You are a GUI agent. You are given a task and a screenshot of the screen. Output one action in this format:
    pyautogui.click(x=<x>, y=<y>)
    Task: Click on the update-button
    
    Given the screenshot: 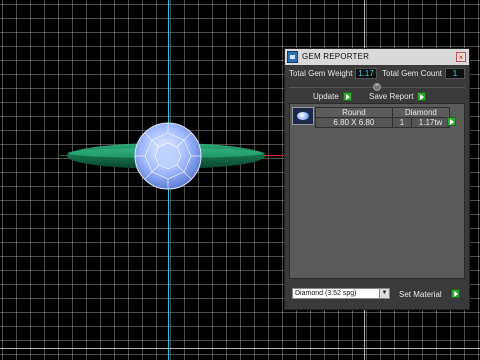 What is the action you would take?
    pyautogui.click(x=347, y=96)
    